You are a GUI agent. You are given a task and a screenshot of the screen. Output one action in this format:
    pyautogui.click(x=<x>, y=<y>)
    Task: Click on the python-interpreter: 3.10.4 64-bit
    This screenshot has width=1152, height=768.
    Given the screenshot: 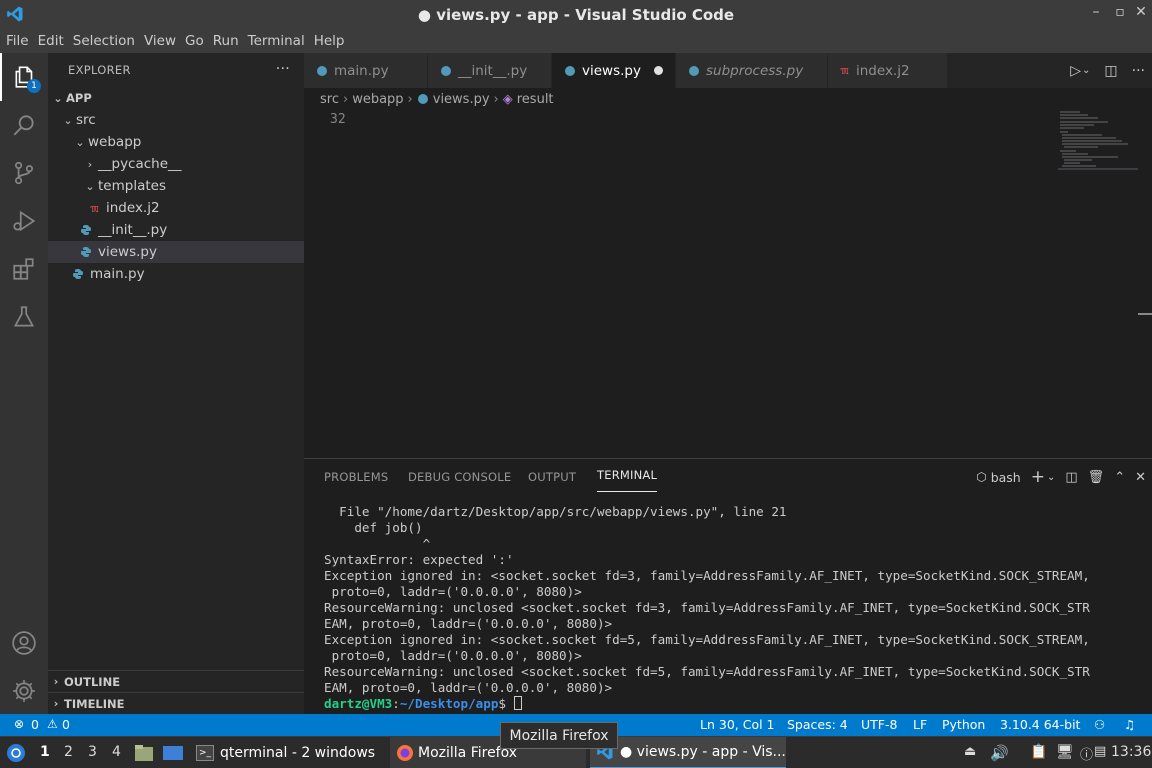 What is the action you would take?
    pyautogui.click(x=1040, y=724)
    